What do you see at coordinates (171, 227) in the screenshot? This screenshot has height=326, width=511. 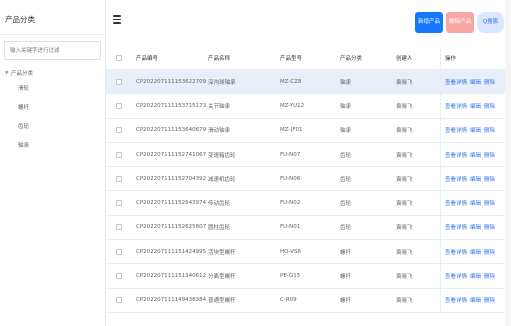 I see `cell-code: CP202207111152625807` at bounding box center [171, 227].